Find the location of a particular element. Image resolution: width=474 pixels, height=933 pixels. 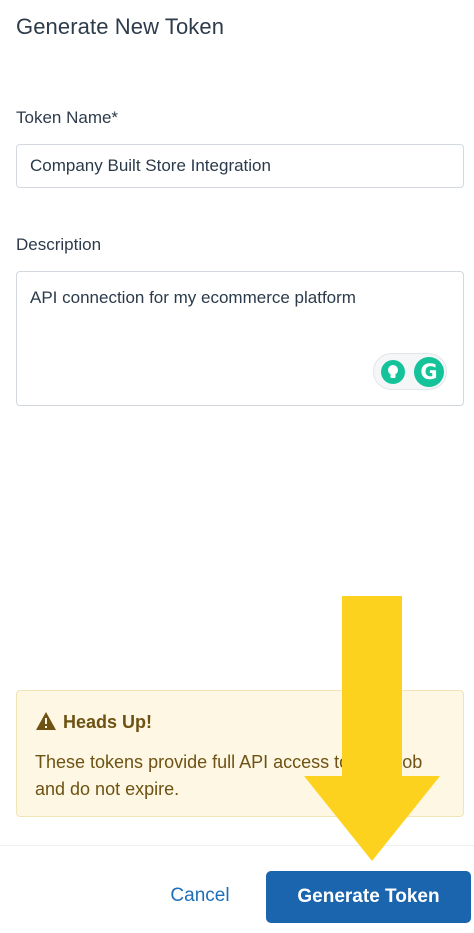

page-title: Generate New Token is located at coordinates (120, 26).